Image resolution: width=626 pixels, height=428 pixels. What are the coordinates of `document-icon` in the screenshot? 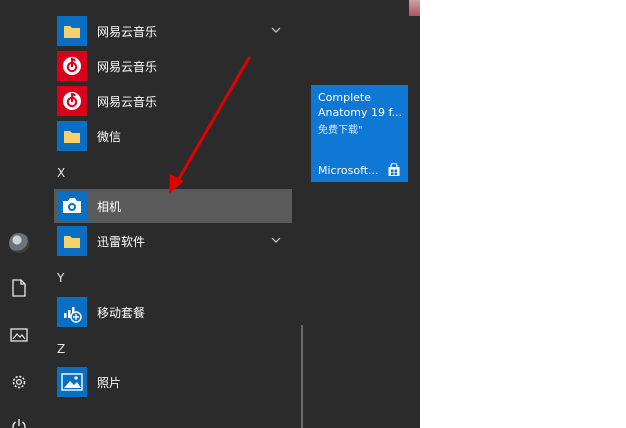 It's located at (19, 288).